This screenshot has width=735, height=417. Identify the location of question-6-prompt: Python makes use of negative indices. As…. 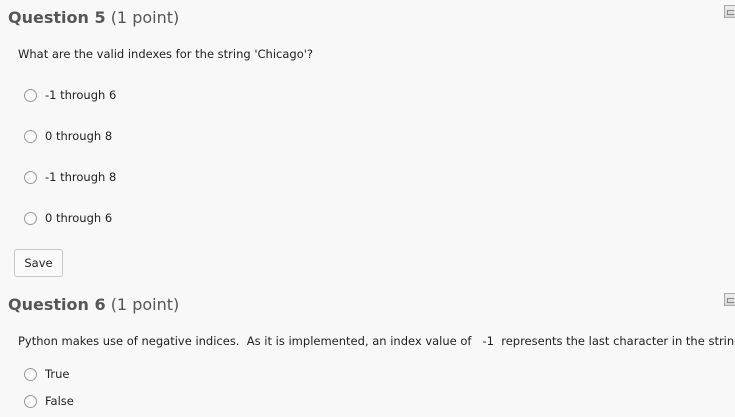
(376, 341).